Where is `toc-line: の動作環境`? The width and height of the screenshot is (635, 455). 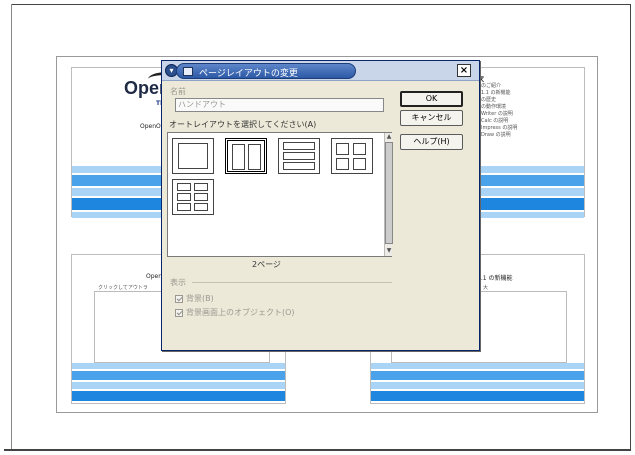
toc-line: の動作環境 is located at coordinates (494, 107).